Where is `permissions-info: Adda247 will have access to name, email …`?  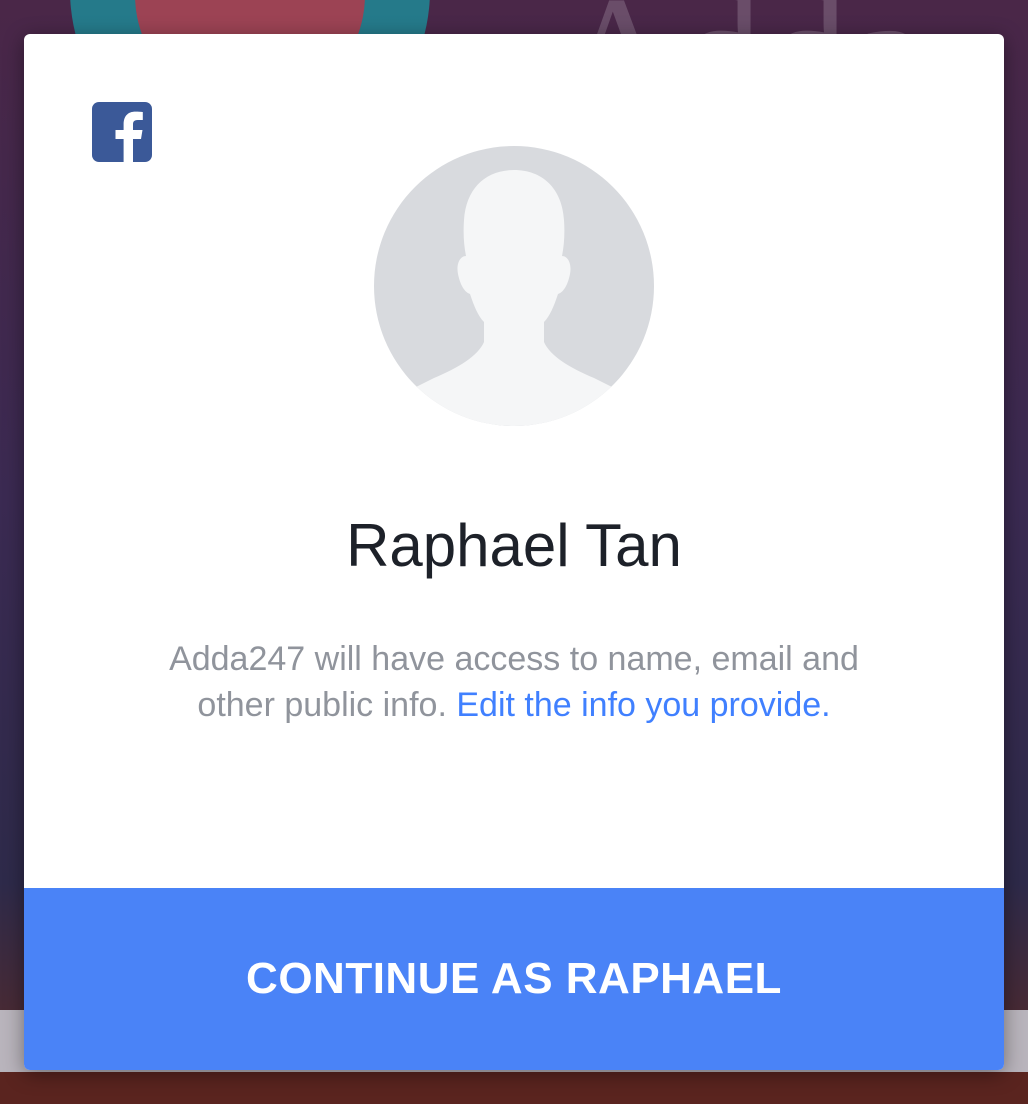
permissions-info: Adda247 will have access to name, email … is located at coordinates (514, 682).